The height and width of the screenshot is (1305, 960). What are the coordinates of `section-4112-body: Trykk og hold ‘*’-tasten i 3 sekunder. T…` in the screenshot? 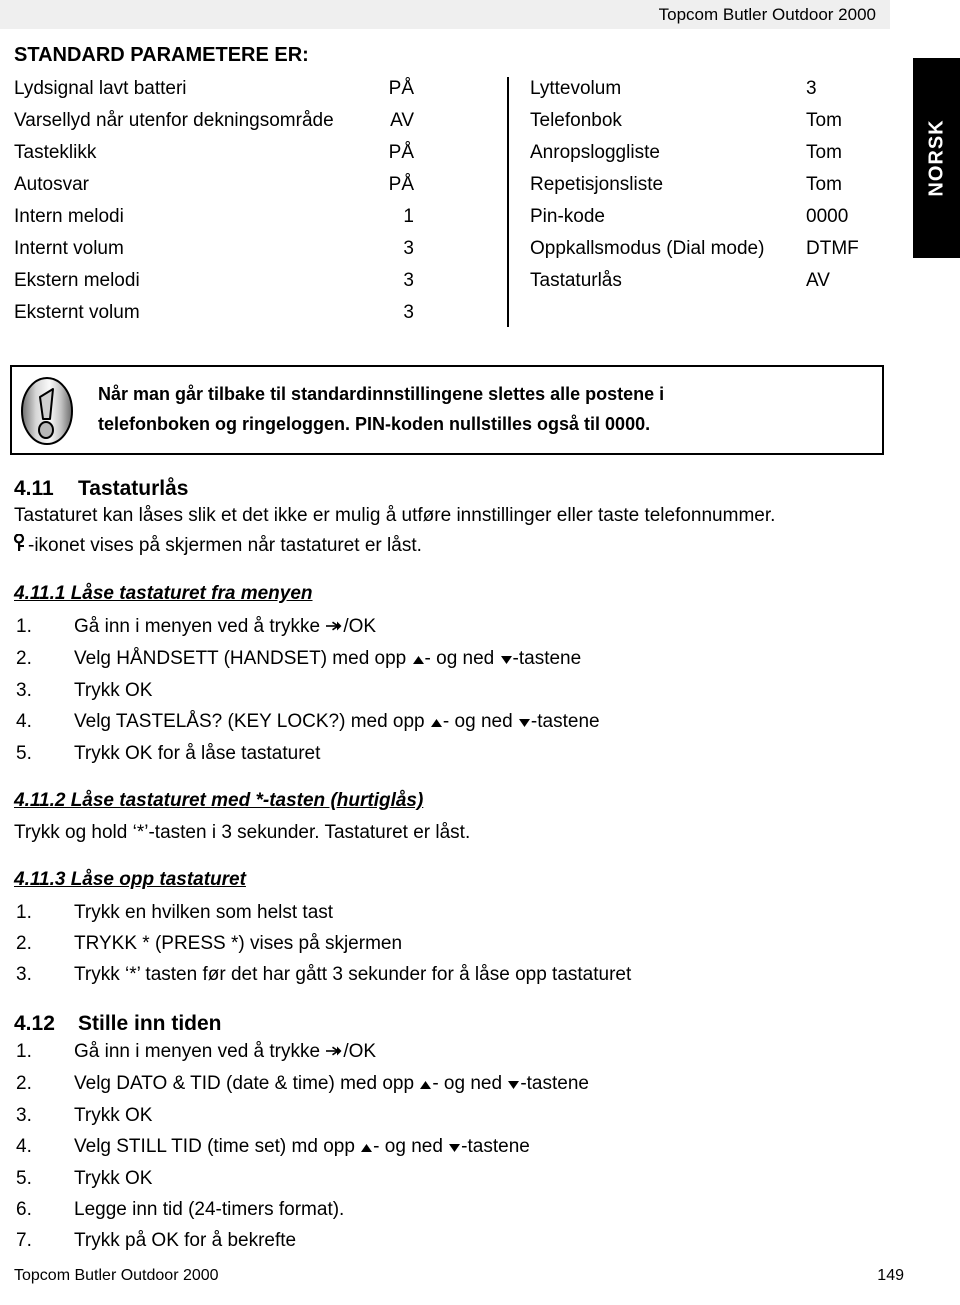 It's located at (242, 832).